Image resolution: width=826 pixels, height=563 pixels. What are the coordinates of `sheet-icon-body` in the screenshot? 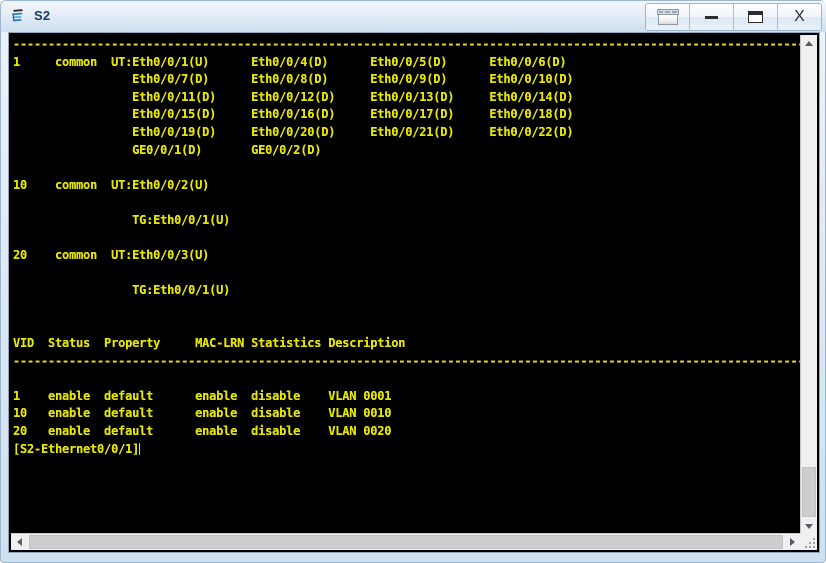 It's located at (667, 19).